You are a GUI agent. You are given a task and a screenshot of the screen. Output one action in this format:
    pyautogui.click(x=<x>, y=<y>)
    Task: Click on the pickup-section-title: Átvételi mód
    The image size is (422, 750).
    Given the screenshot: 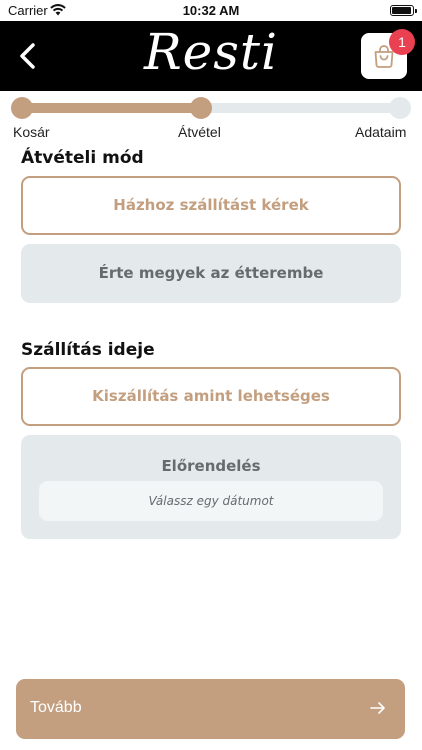 What is the action you would take?
    pyautogui.click(x=82, y=158)
    